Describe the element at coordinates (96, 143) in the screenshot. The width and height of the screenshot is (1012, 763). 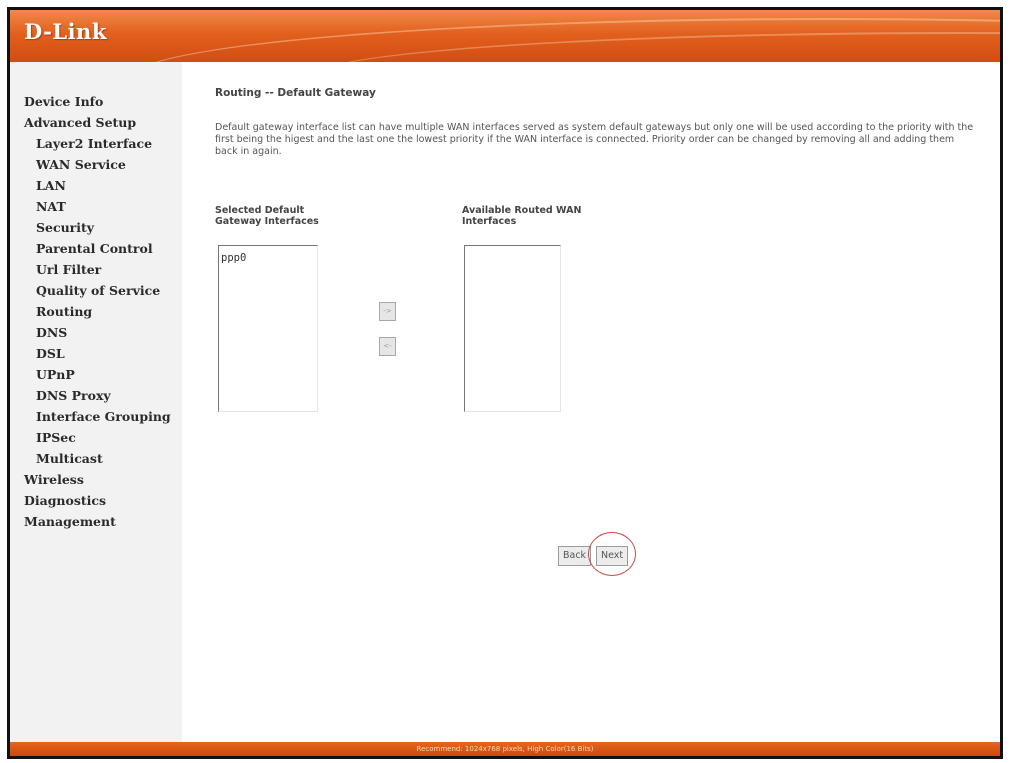
I see `sidebar-item-layer2-interface: Layer2 Interface` at that location.